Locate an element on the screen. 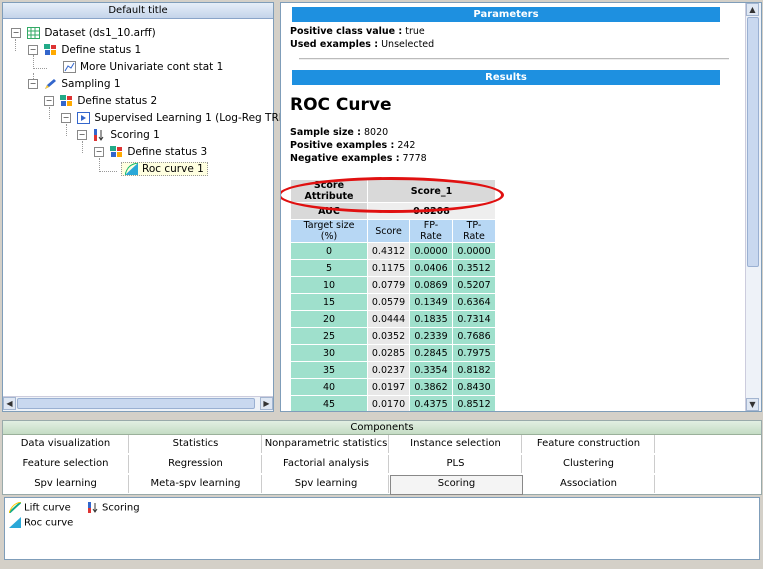  tree-item-label: Define status 3 is located at coordinates (167, 152).